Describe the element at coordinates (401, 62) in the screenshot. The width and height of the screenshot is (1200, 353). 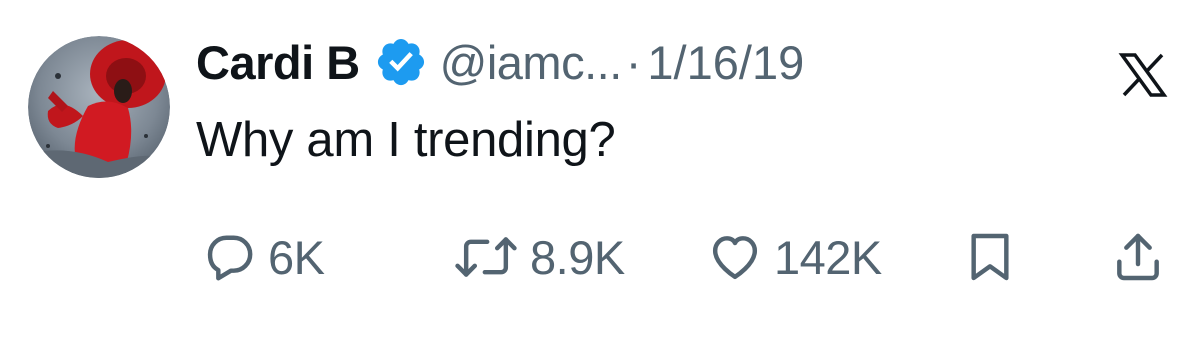
I see `verified-badge-icon` at that location.